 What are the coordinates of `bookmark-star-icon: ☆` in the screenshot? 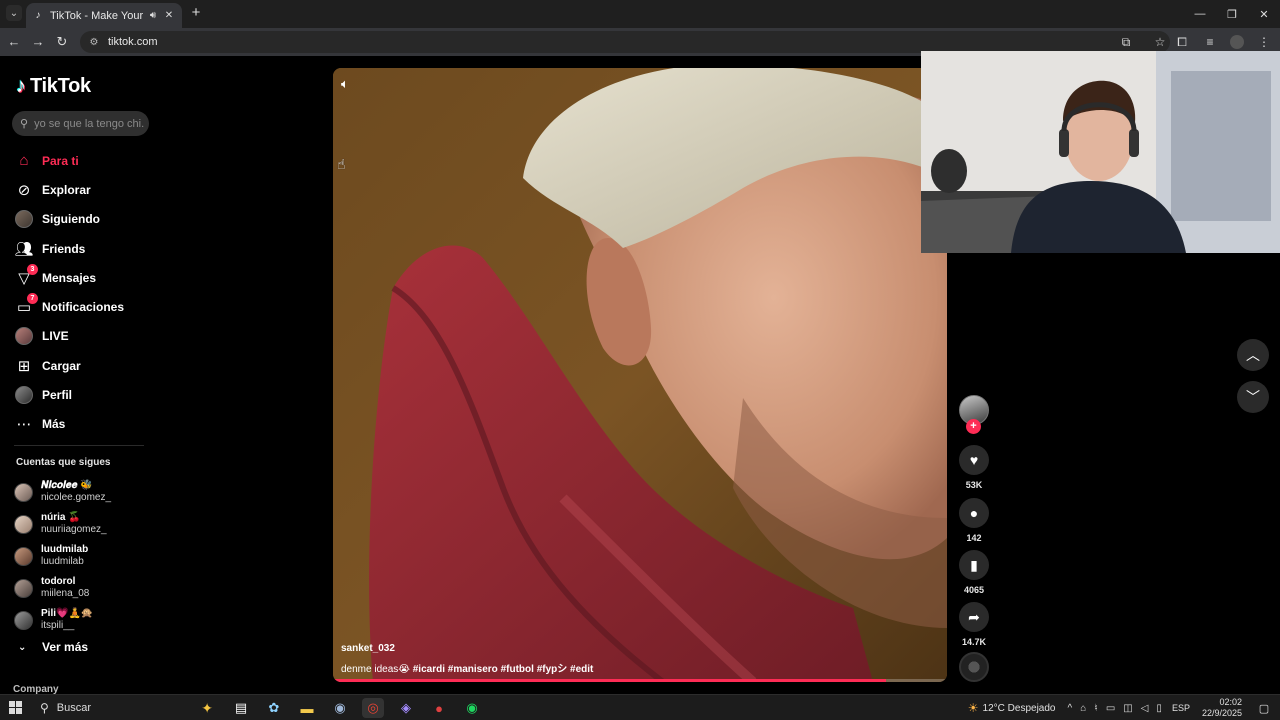 It's located at (1160, 42).